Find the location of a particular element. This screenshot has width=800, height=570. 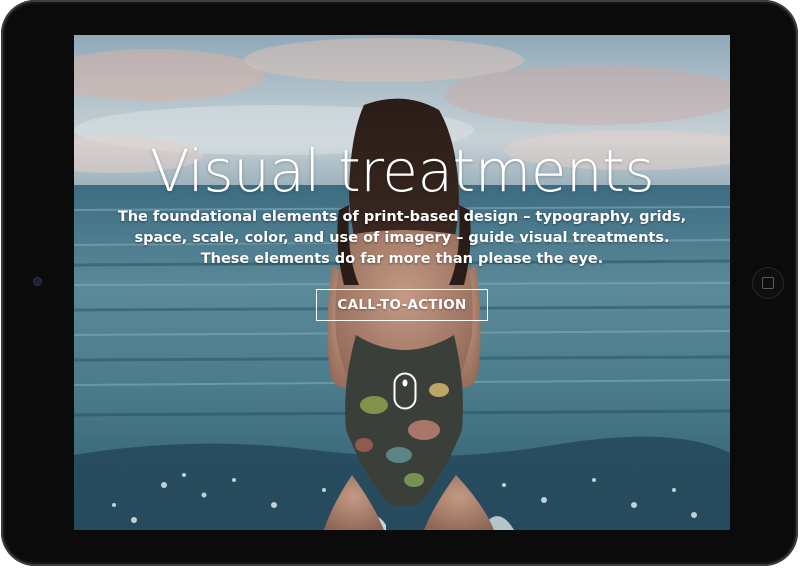

call-to-action-button: CALL-TO-ACTION is located at coordinates (402, 305).